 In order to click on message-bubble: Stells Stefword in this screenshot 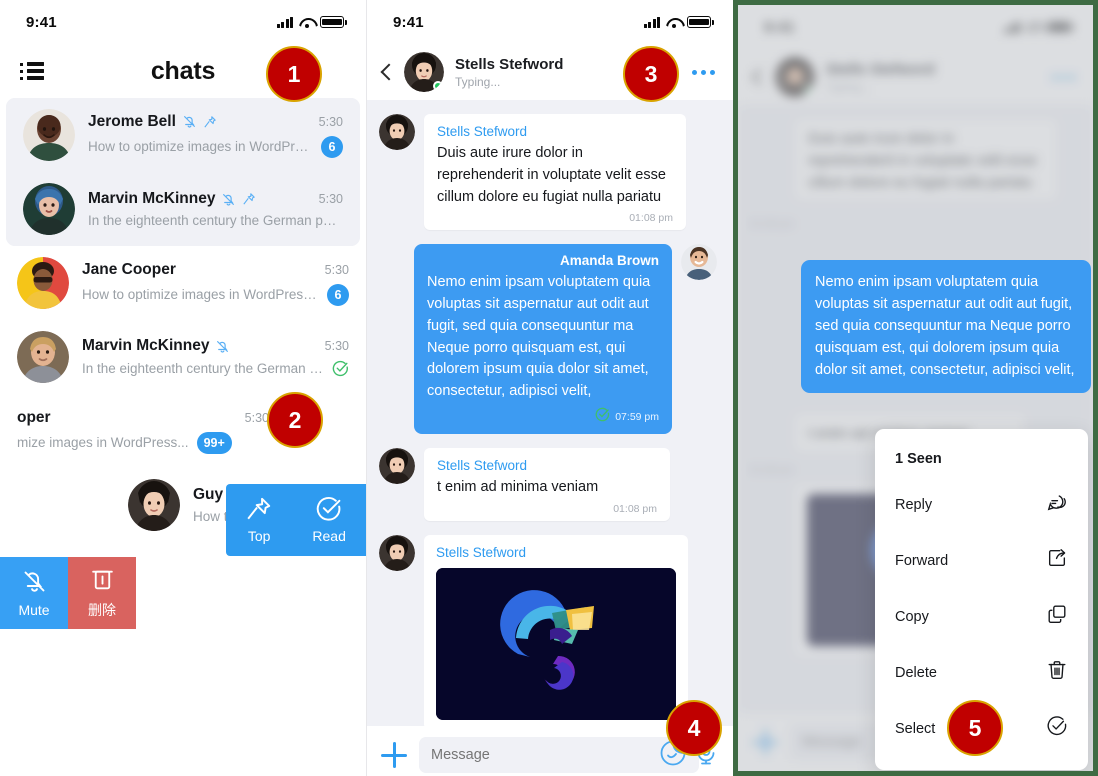, I will do `click(556, 632)`.